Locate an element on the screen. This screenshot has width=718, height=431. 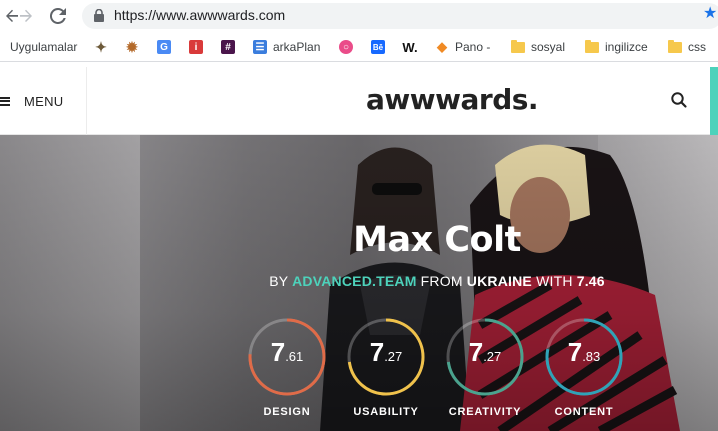
bookmark-behance: Bē is located at coordinates (378, 47).